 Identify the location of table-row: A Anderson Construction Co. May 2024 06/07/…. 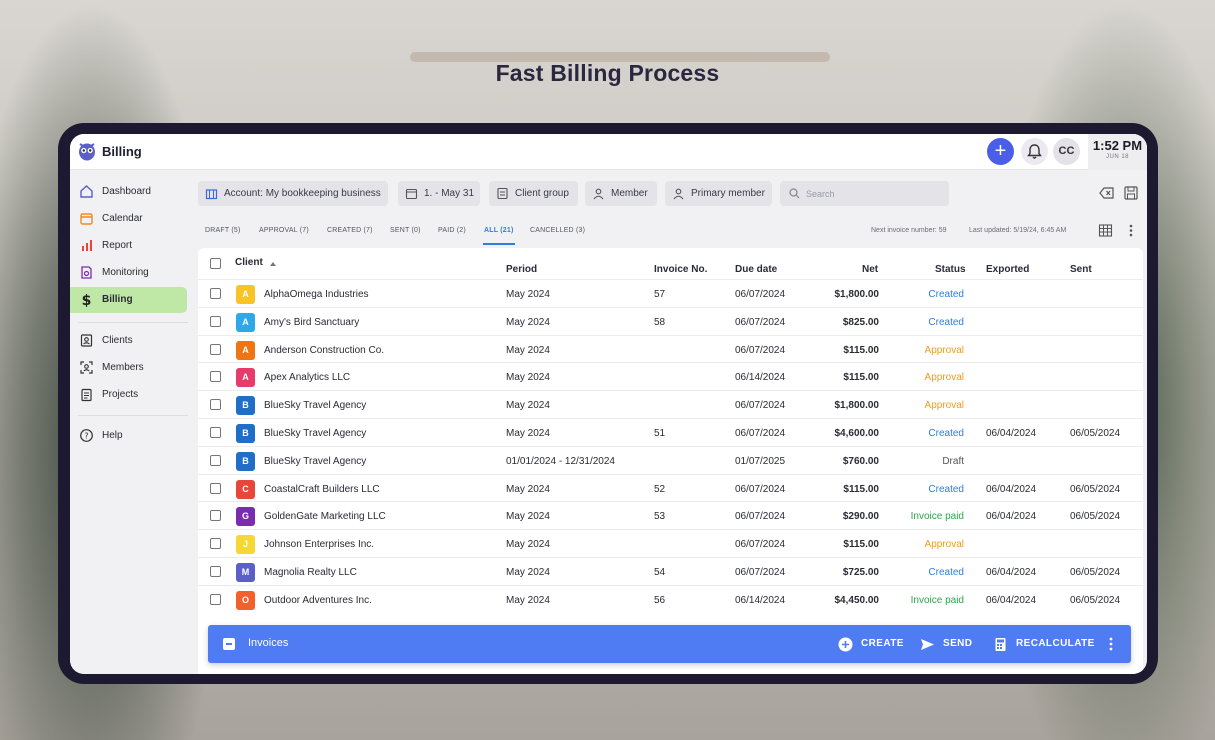
(670, 348).